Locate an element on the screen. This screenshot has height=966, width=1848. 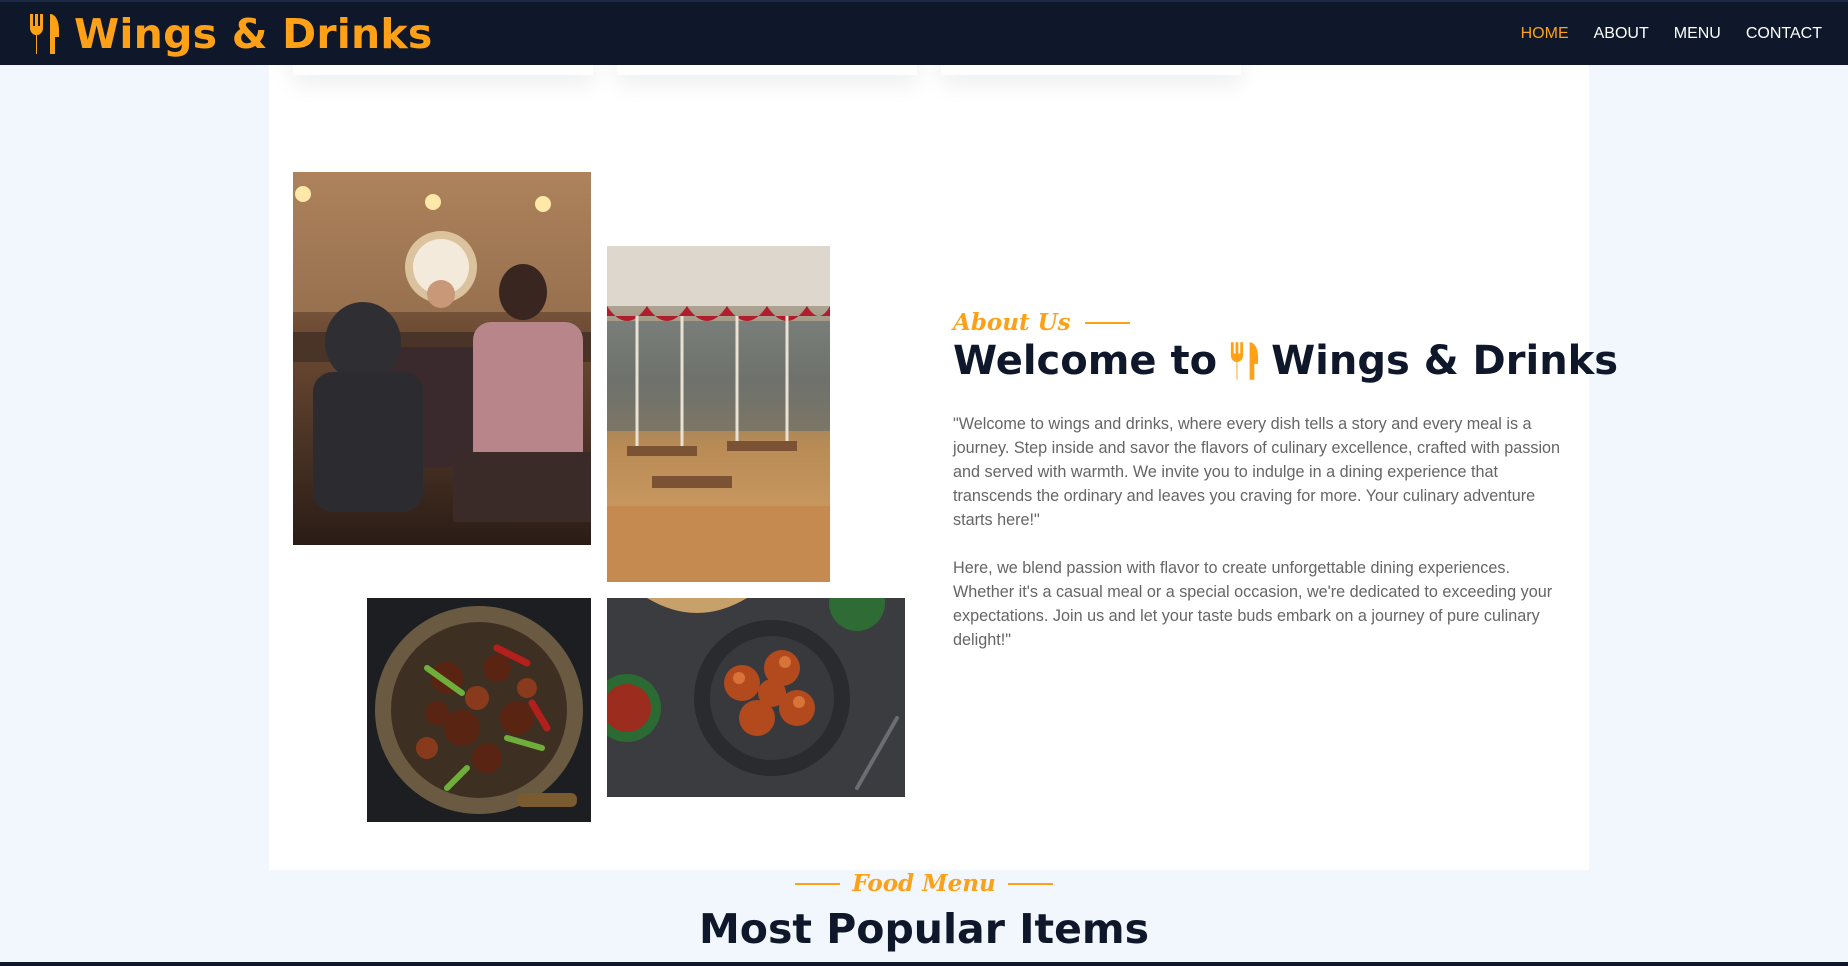
about-kicker-row: About Us is located at coordinates (1257, 322).